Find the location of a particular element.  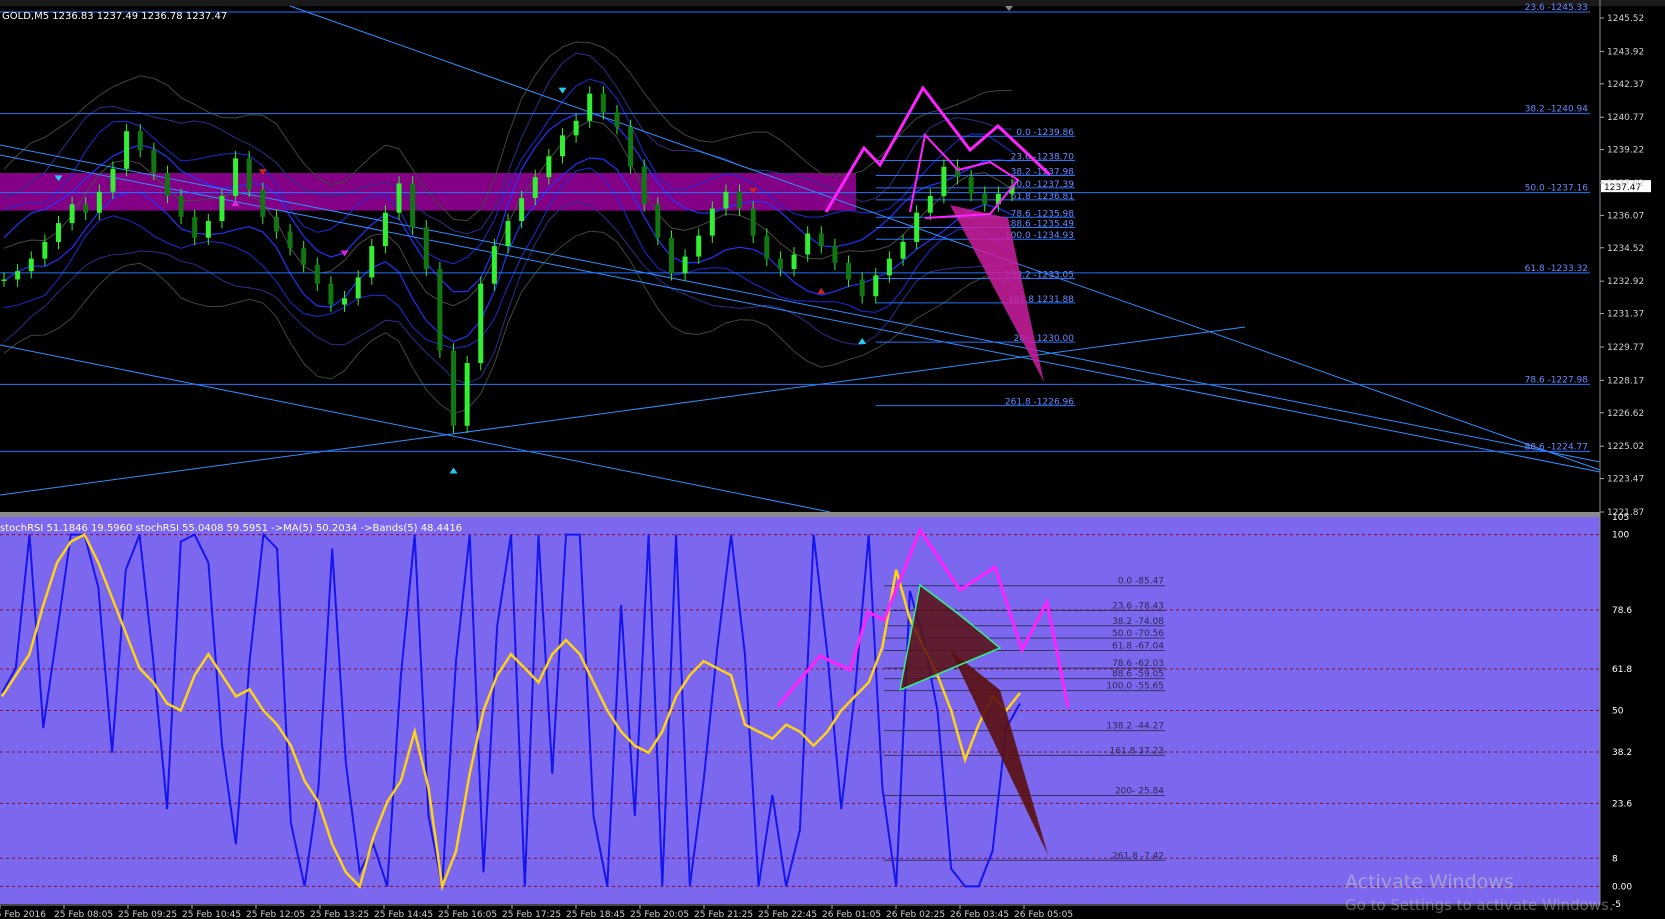

y-tick-label: 1237.62 is located at coordinates (1625, 184).